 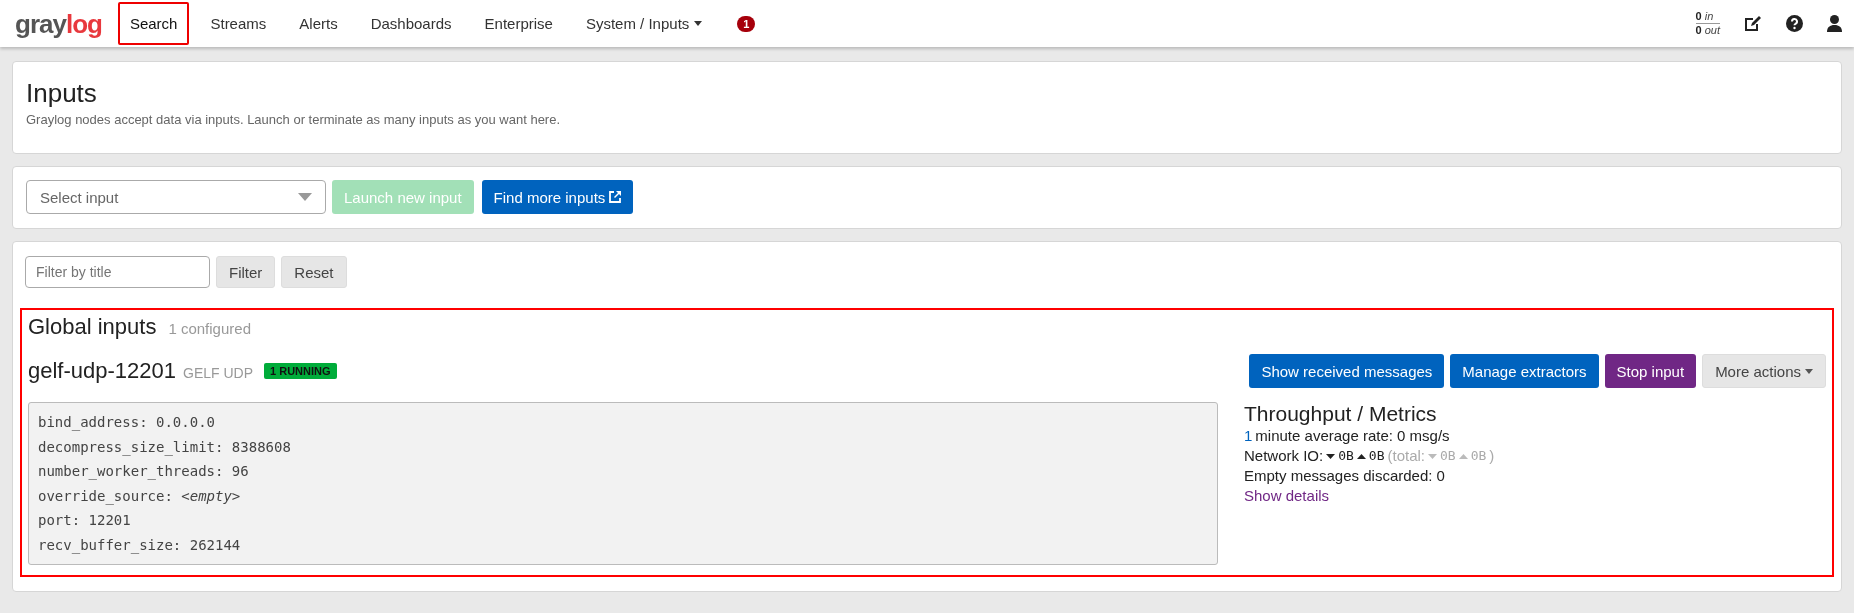 I want to click on input-action-button: More actions, so click(x=1764, y=371).